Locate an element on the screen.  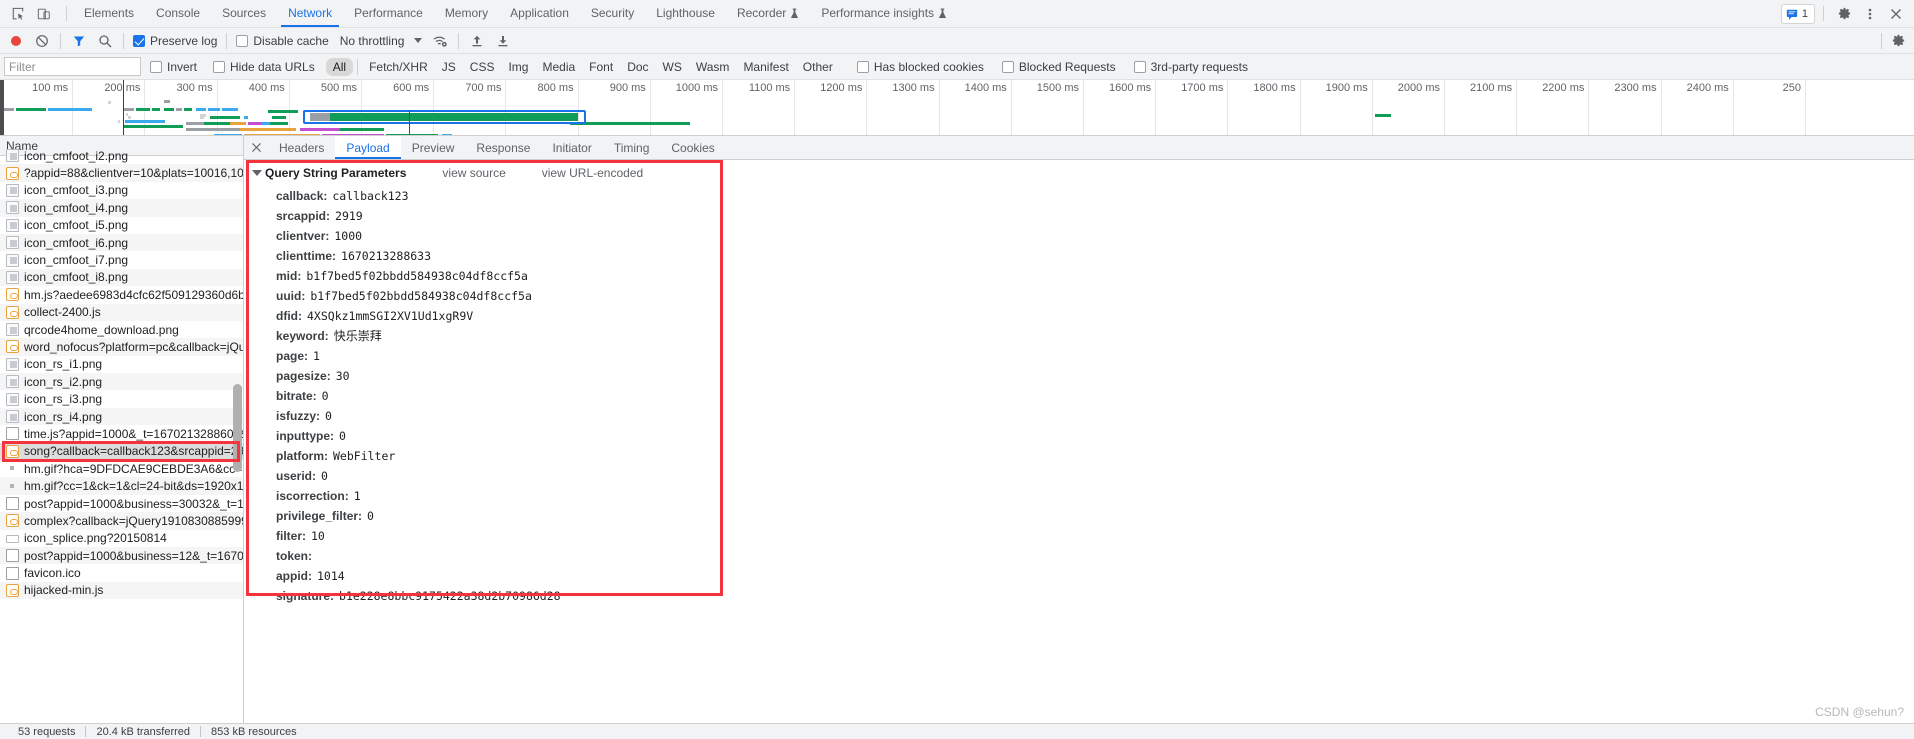
has-blocked-cookies-checkbox: Has blocked cookies is located at coordinates (920, 67).